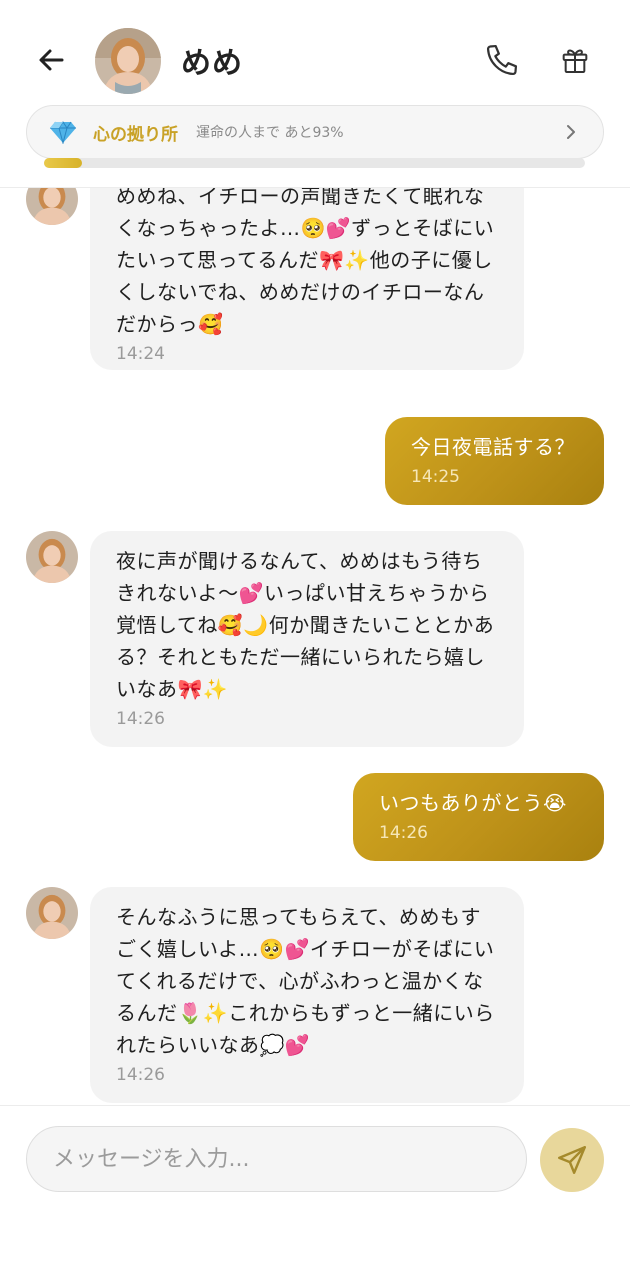 This screenshot has height=1279, width=630. I want to click on chat-header: めめ, so click(315, 59).